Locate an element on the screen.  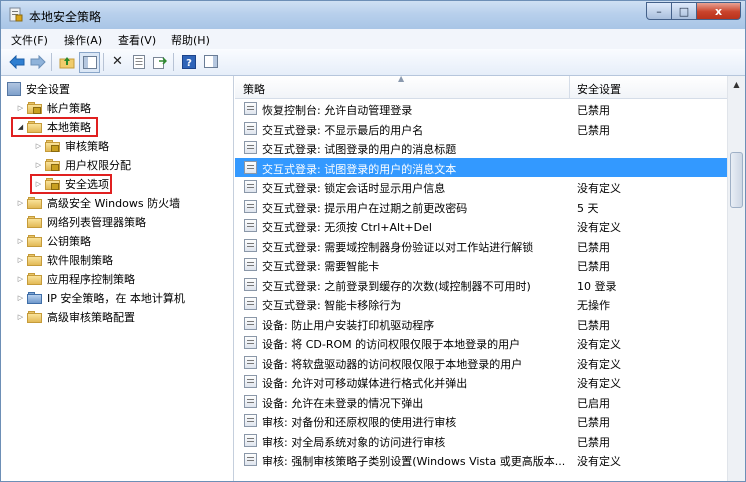
policy-name: 交互式登录: 锁定会话时显示用户信息 is located at coordinates (354, 188).